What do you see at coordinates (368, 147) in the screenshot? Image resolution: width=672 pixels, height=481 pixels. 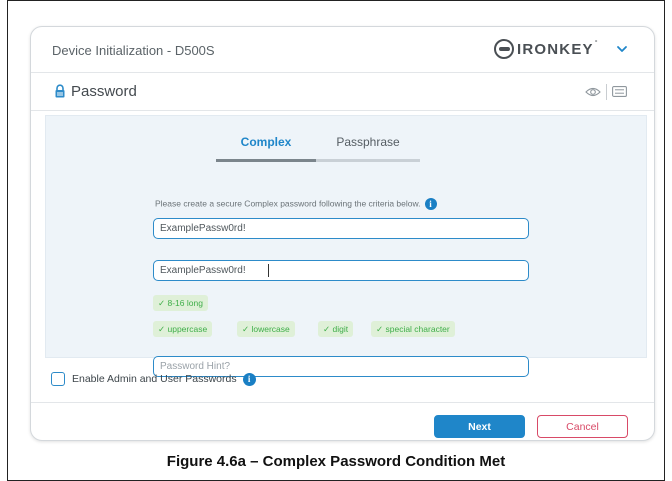 I see `tab-passphrase: Passphrase` at bounding box center [368, 147].